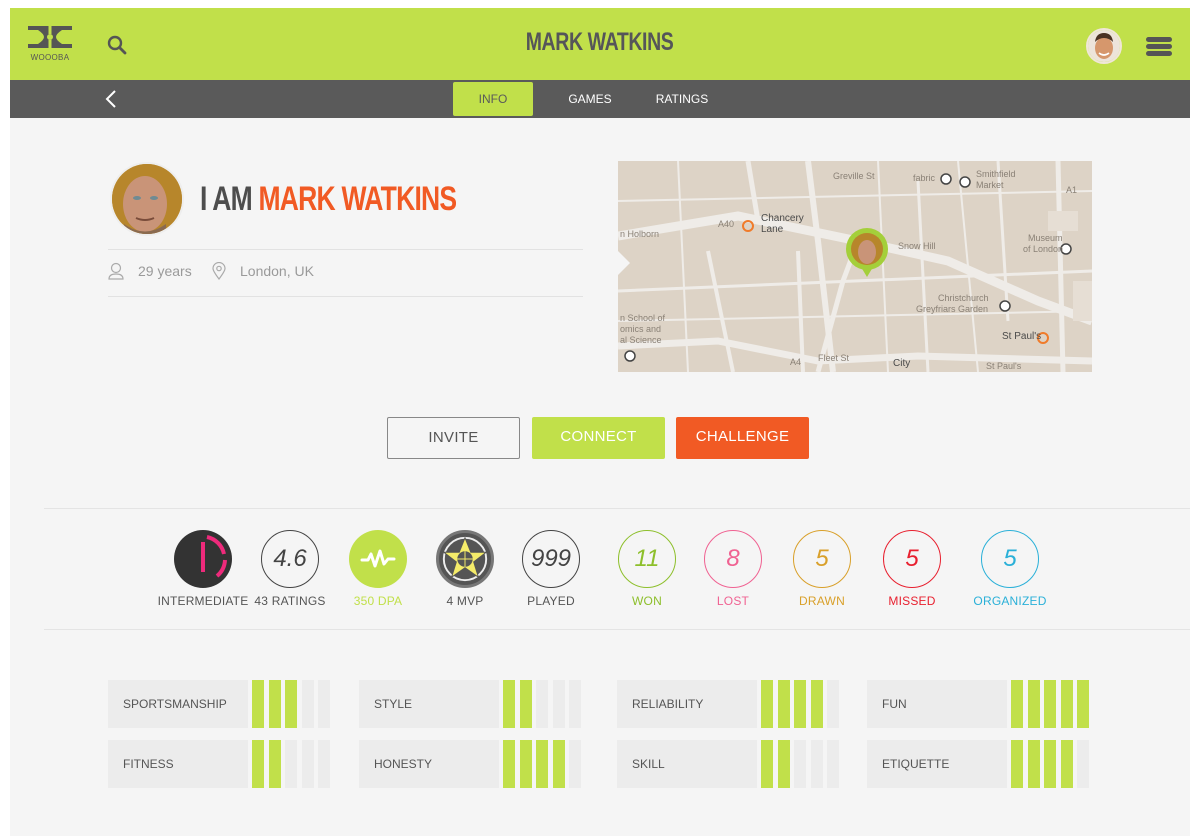 The image size is (1200, 836). Describe the element at coordinates (378, 601) in the screenshot. I see `stat-label: 350 DPA` at that location.